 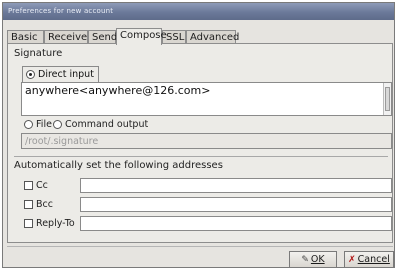 What do you see at coordinates (42, 185) in the screenshot?
I see `cc-label: Cc` at bounding box center [42, 185].